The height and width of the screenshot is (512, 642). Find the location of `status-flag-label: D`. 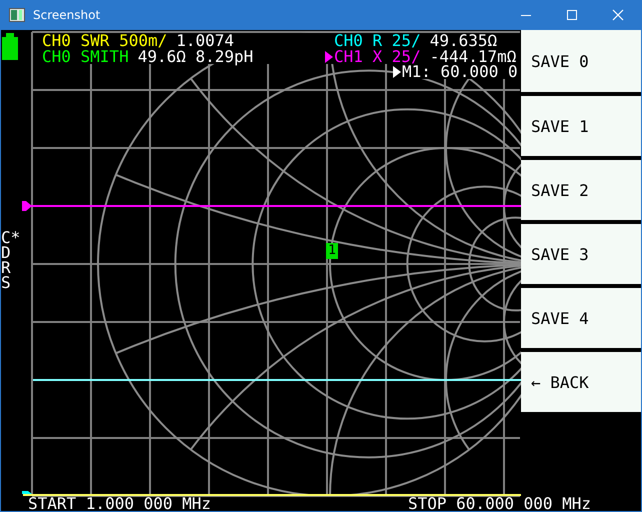

status-flag-label: D is located at coordinates (6, 252).